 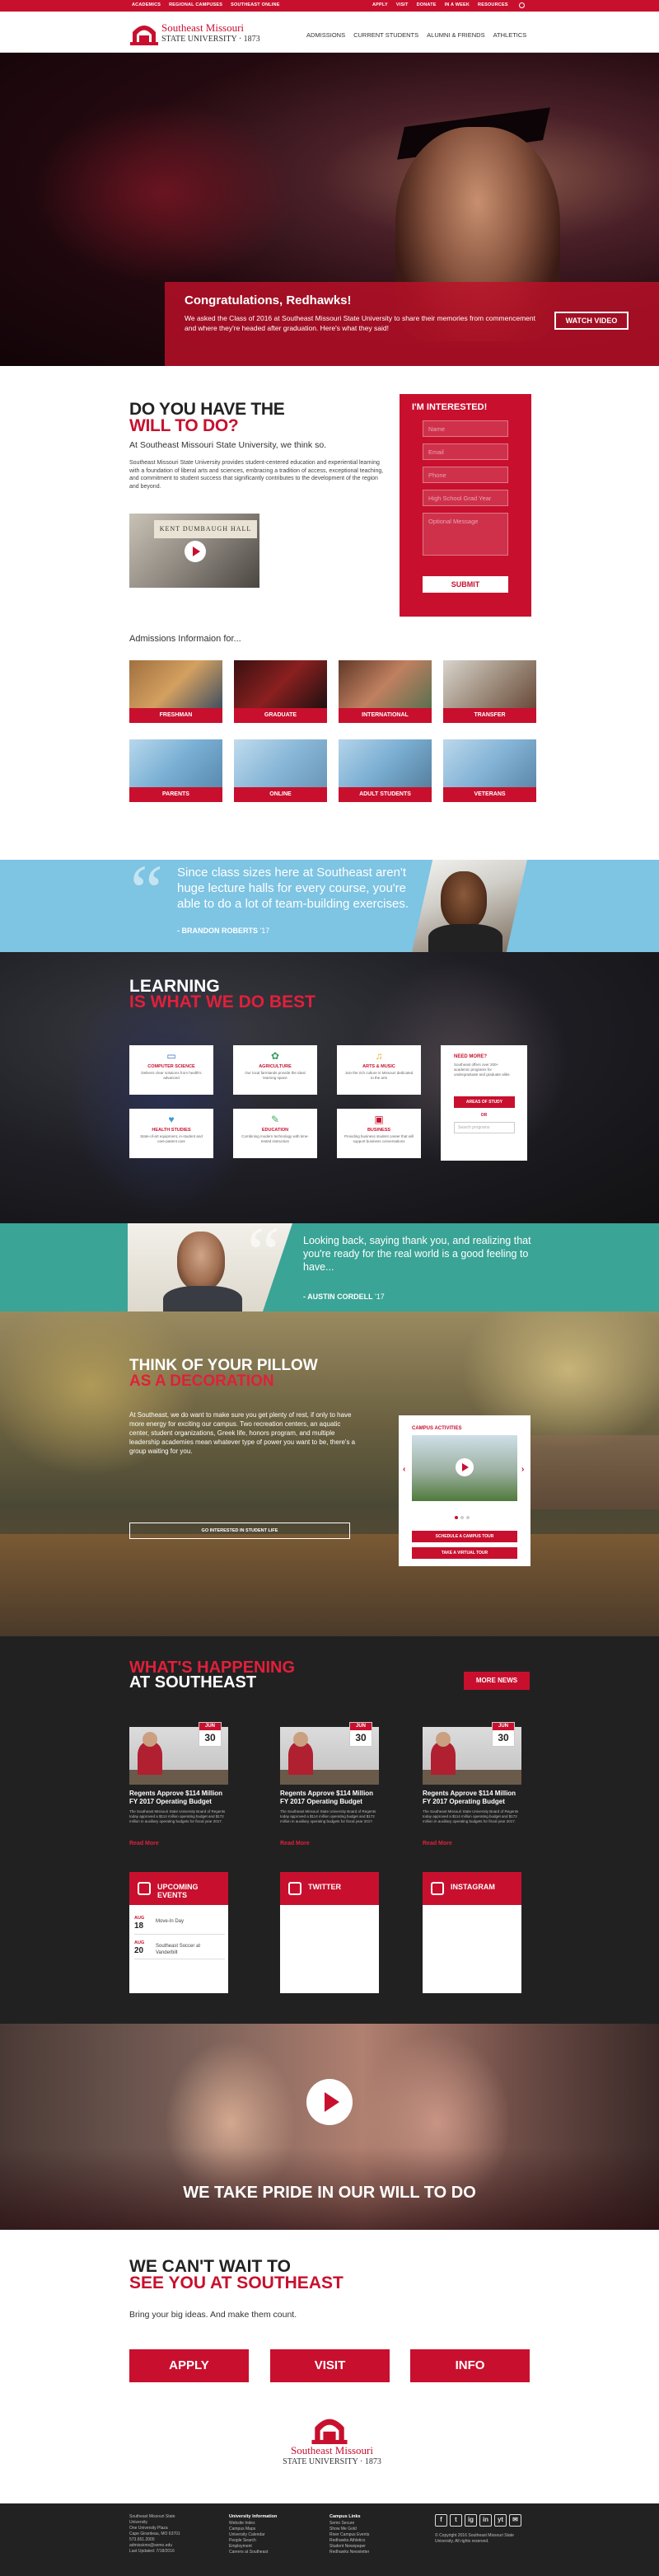 I want to click on phone-field: Phone, so click(x=465, y=475).